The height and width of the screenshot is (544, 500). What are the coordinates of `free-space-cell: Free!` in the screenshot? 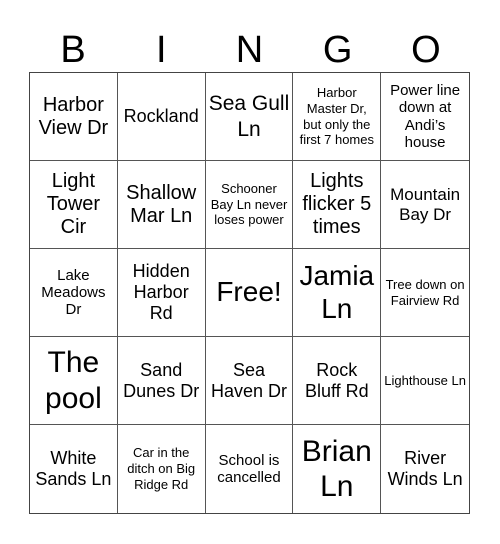 It's located at (249, 293).